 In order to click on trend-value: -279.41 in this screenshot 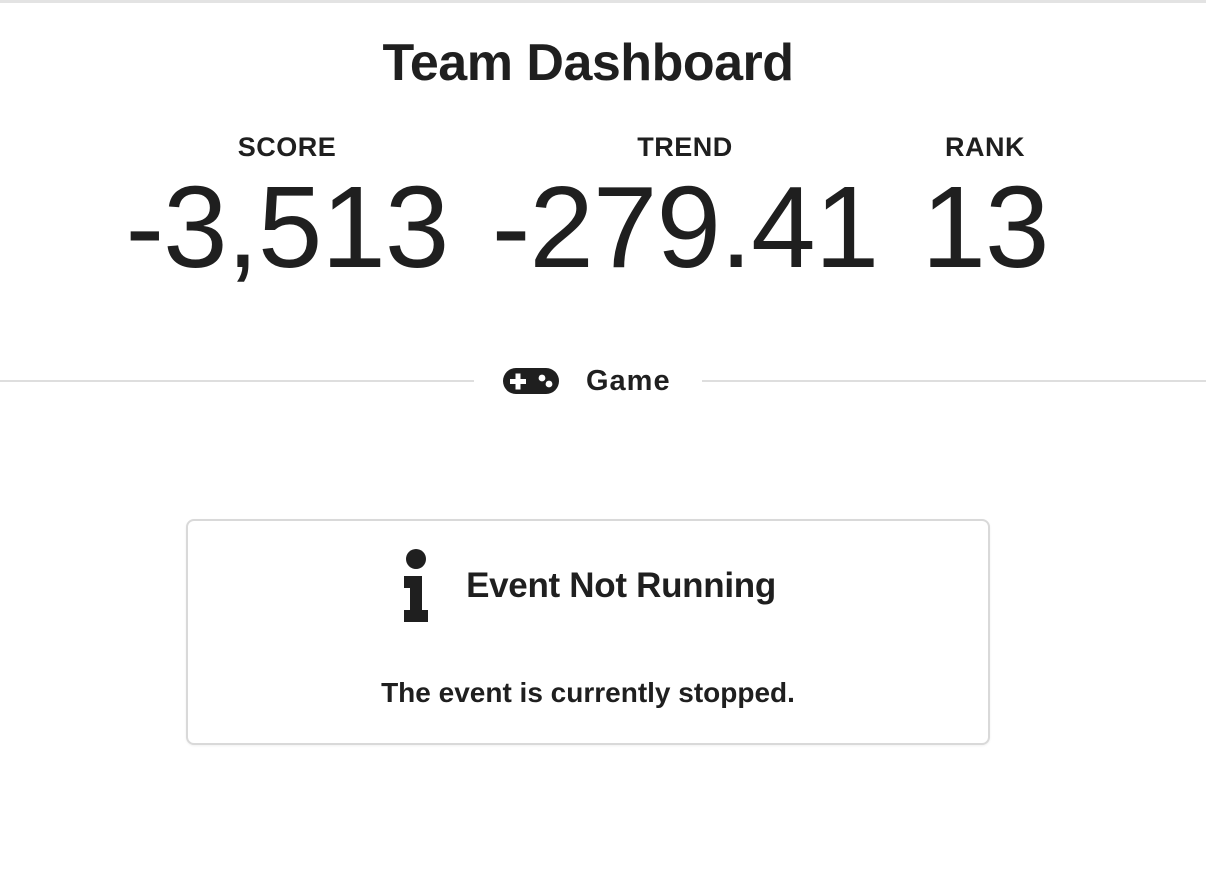, I will do `click(685, 227)`.